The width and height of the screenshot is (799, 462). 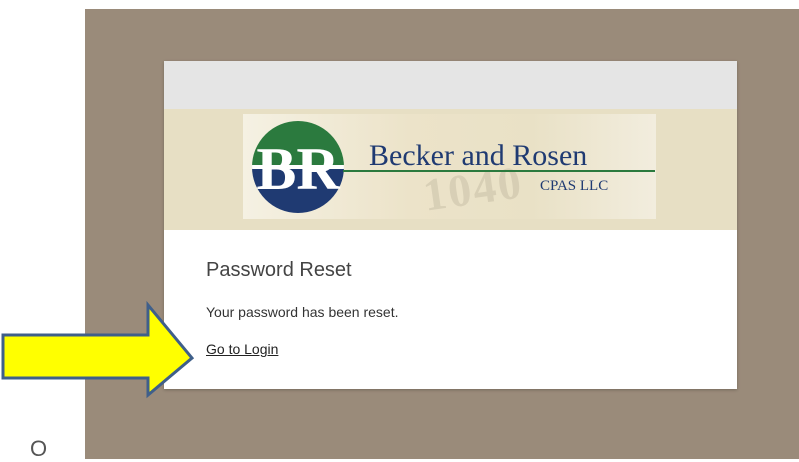 What do you see at coordinates (98, 349) in the screenshot?
I see `arrow-right-icon` at bounding box center [98, 349].